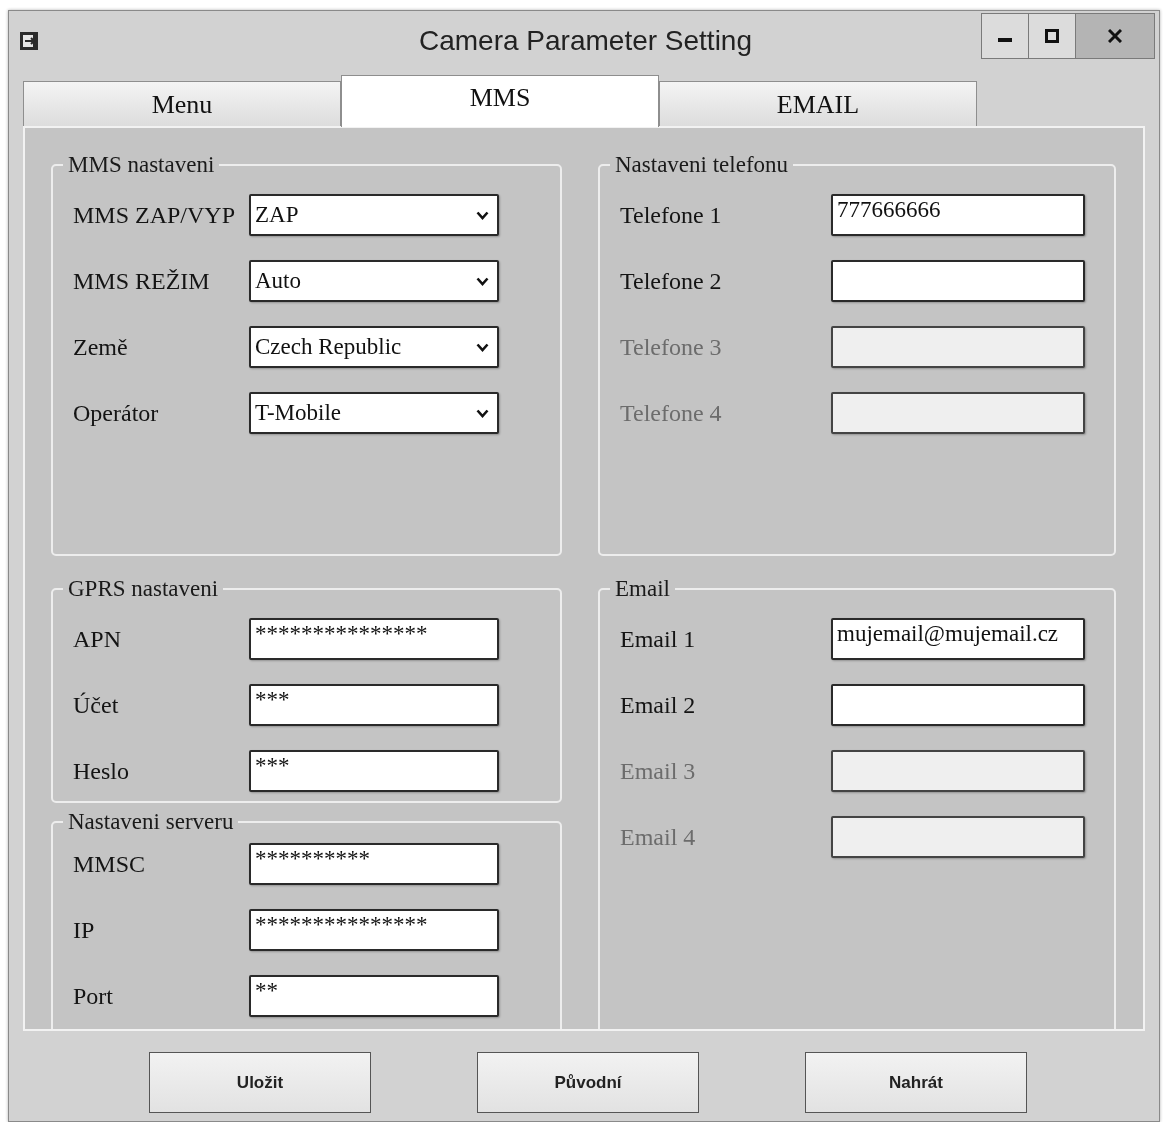  What do you see at coordinates (1005, 36) in the screenshot?
I see `minimize-button` at bounding box center [1005, 36].